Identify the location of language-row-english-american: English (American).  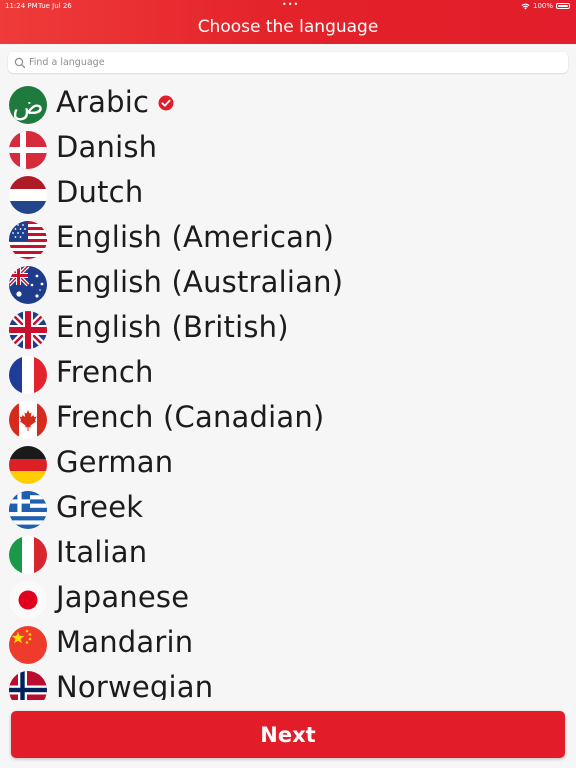
(288, 239).